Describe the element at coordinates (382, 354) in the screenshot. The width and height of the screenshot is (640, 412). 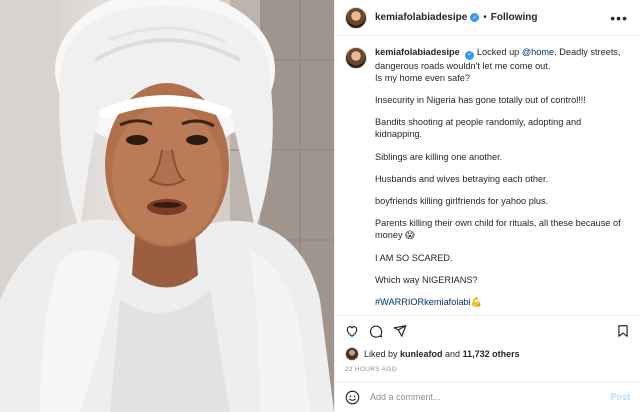
I see `likes-prefix: Liked by` at that location.